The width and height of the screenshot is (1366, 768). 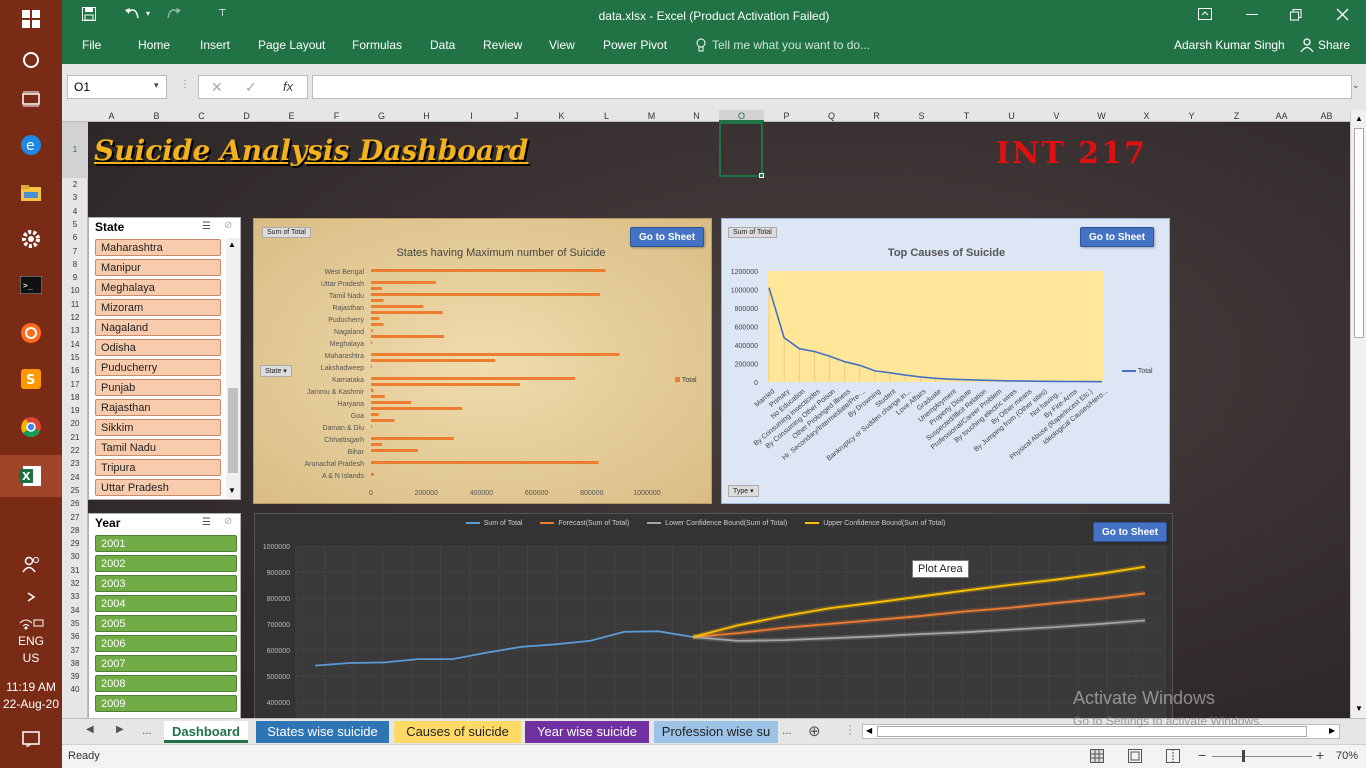 I want to click on row-header-3: 3, so click(x=75, y=197).